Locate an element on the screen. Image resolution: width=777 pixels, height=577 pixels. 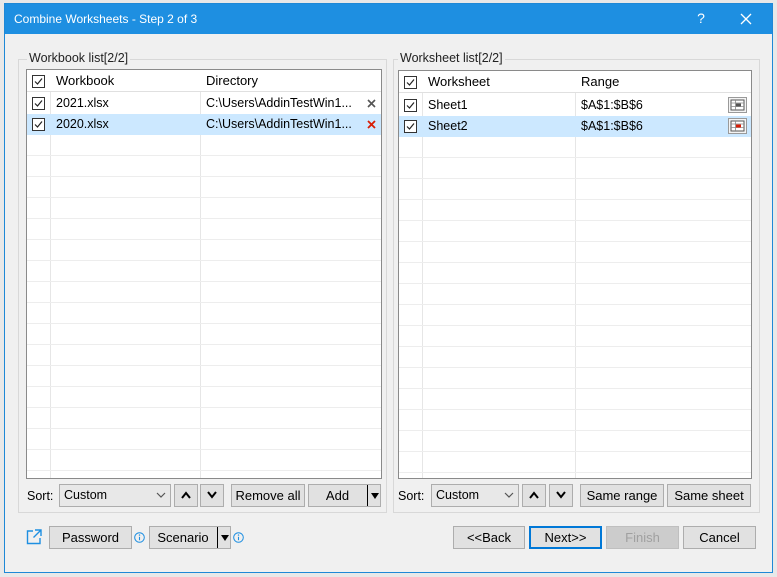
workbook-column-header: Workbook is located at coordinates (85, 81).